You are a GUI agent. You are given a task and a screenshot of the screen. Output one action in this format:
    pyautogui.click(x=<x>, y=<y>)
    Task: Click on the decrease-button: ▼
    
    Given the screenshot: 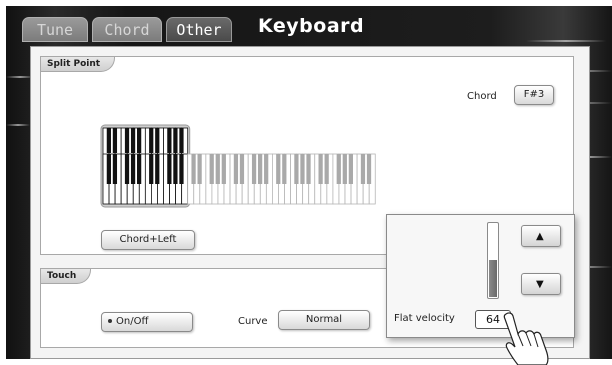 What is the action you would take?
    pyautogui.click(x=541, y=284)
    